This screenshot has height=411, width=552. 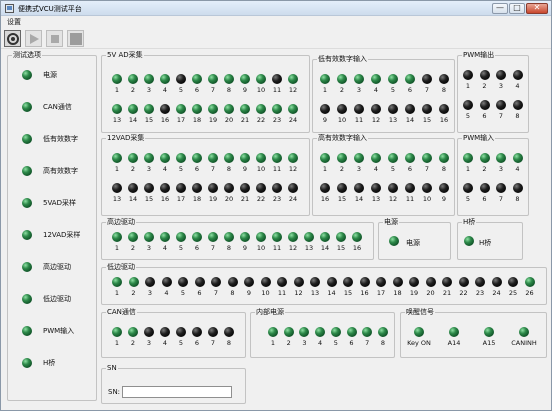 I want to click on menu-settings: 设置, so click(x=14, y=22).